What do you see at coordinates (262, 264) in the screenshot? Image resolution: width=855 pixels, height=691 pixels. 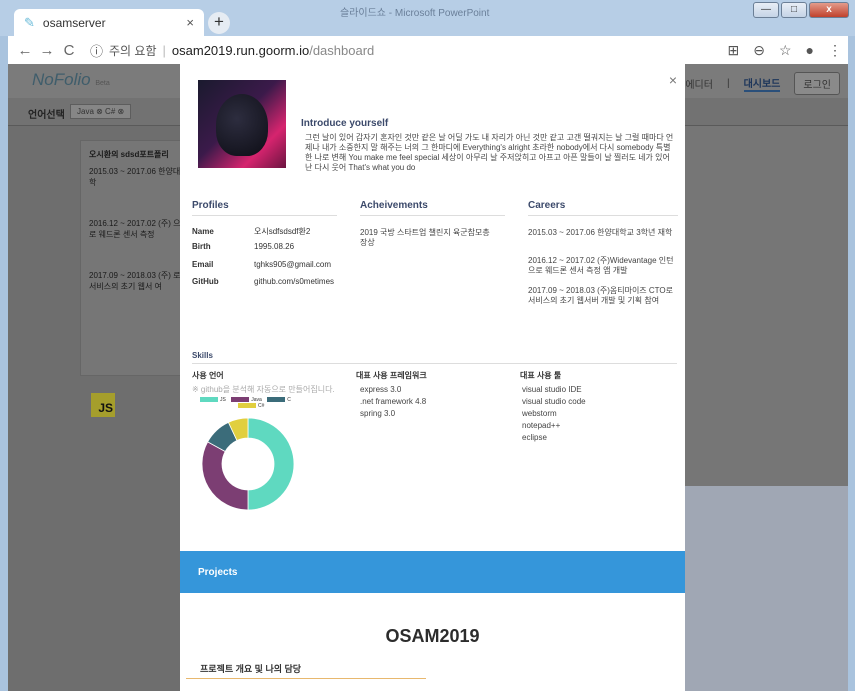 I see `profile-email-row: Email tghks905@gmail.com` at bounding box center [262, 264].